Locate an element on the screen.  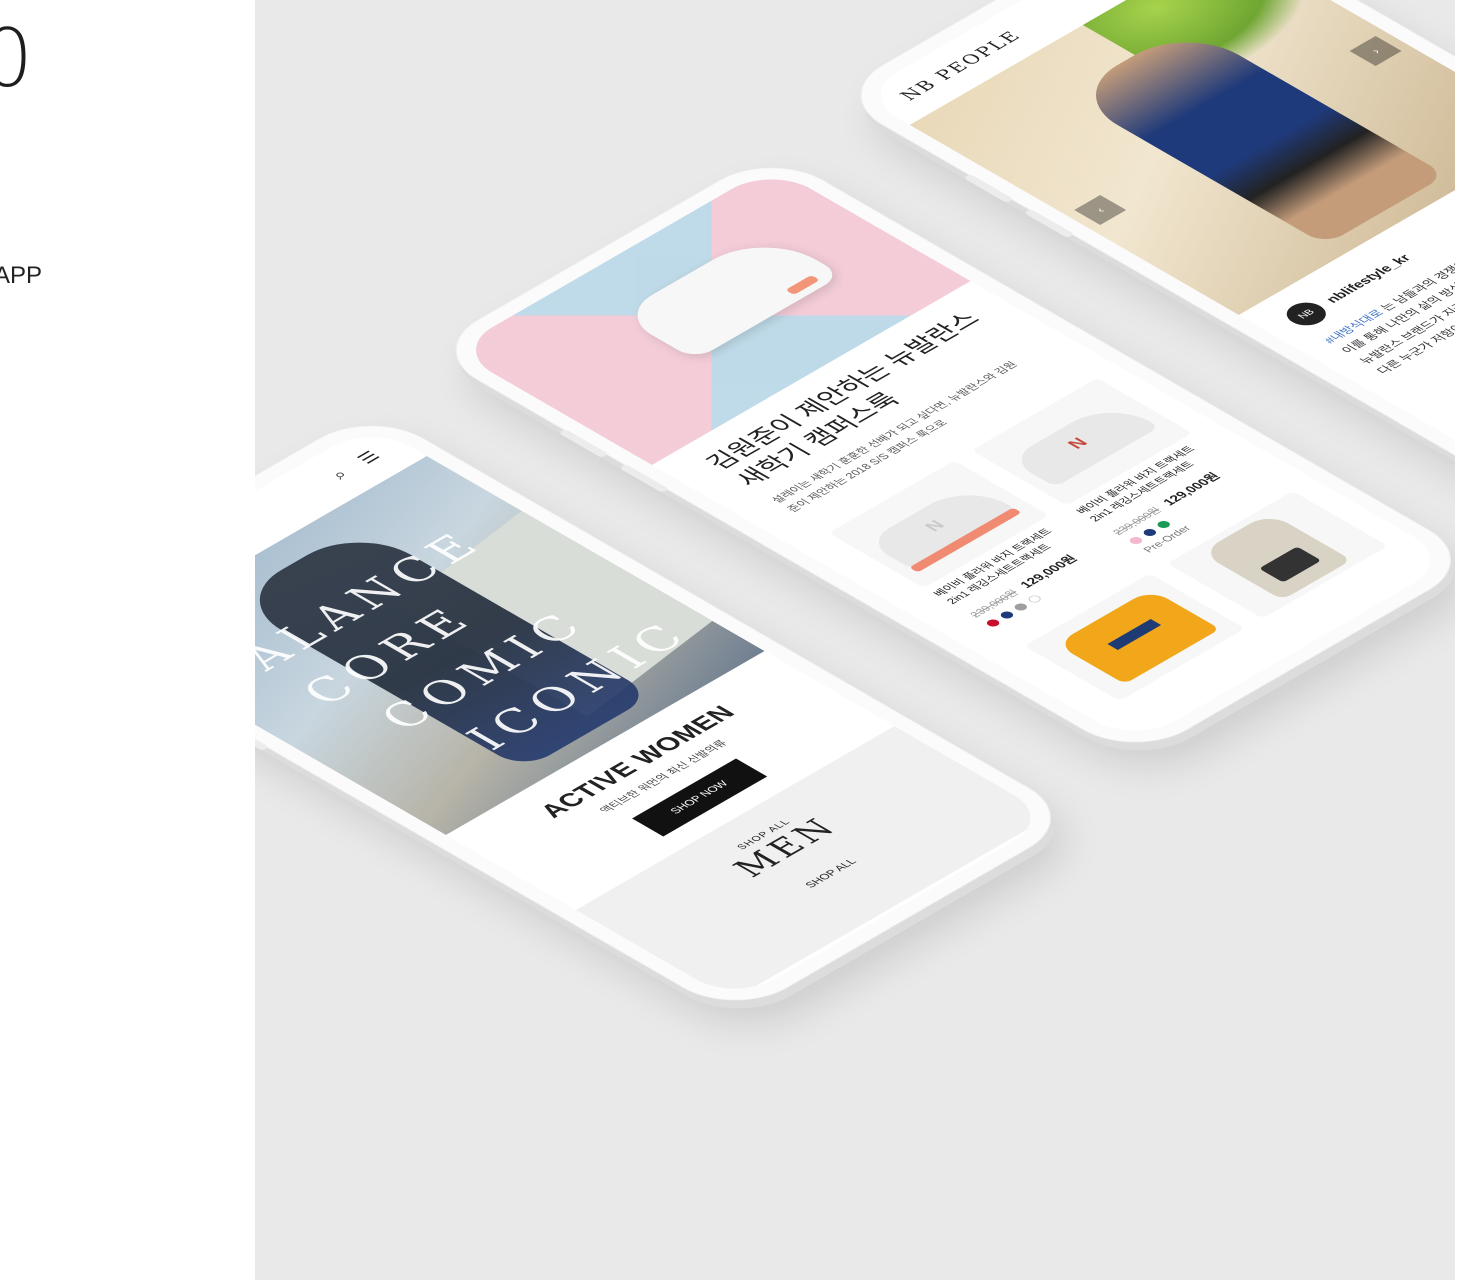
avatar: NB is located at coordinates (1306, 313).